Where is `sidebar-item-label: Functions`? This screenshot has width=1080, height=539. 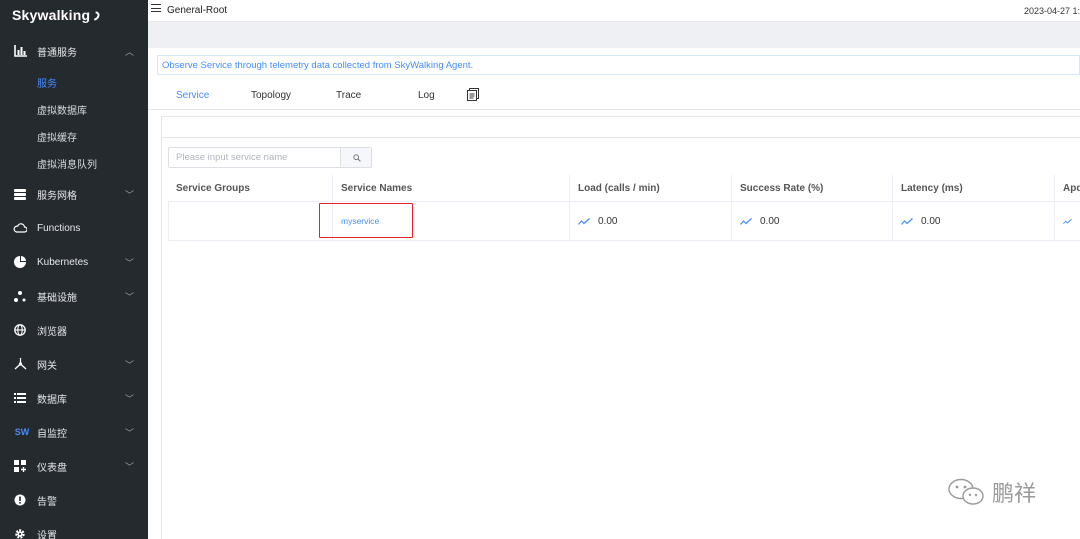 sidebar-item-label: Functions is located at coordinates (59, 228).